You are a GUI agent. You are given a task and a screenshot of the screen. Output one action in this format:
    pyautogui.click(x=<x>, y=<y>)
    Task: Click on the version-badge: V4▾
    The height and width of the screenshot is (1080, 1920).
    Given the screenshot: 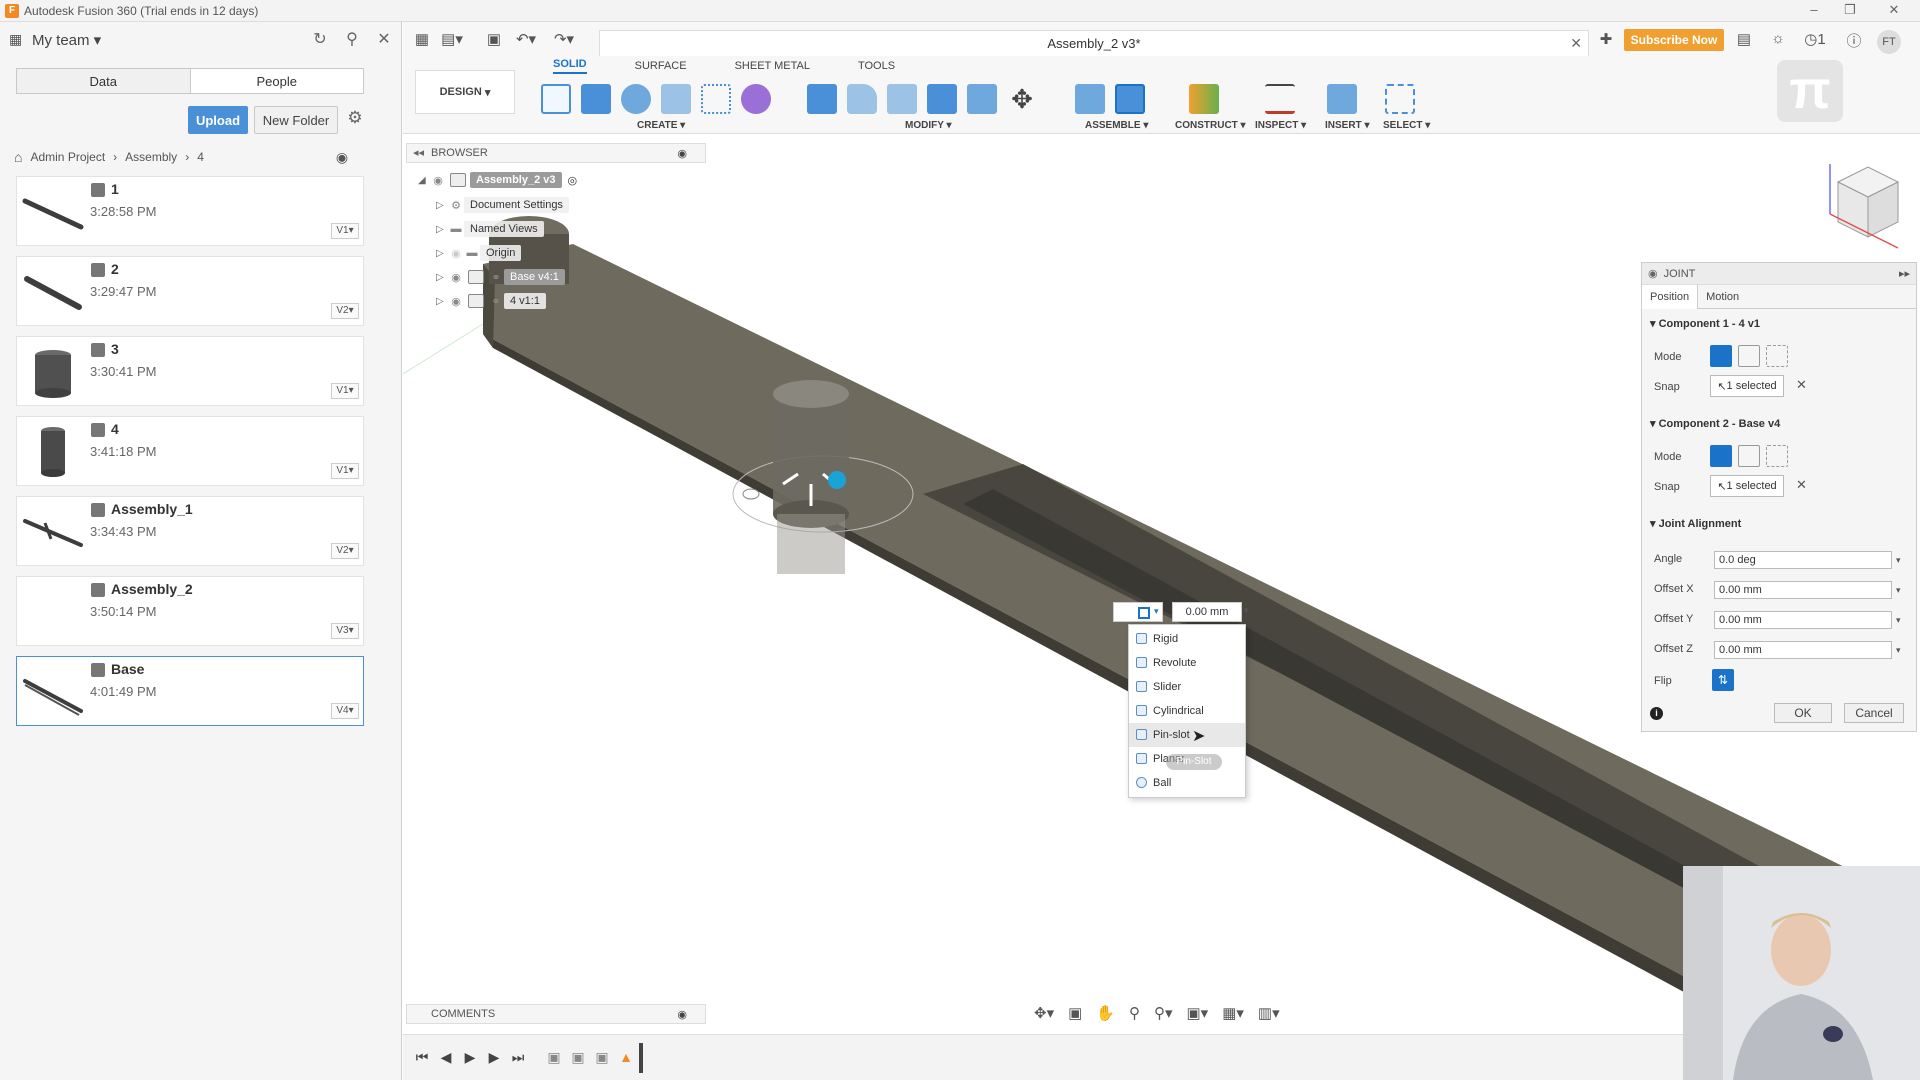 What is the action you would take?
    pyautogui.click(x=345, y=711)
    